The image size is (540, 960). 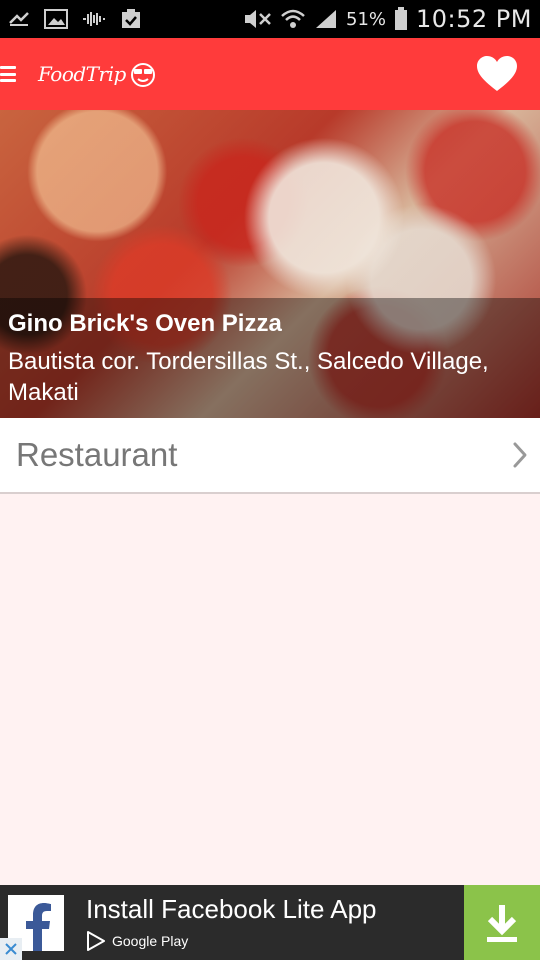 What do you see at coordinates (497, 74) in the screenshot?
I see `favorite-heart-icon` at bounding box center [497, 74].